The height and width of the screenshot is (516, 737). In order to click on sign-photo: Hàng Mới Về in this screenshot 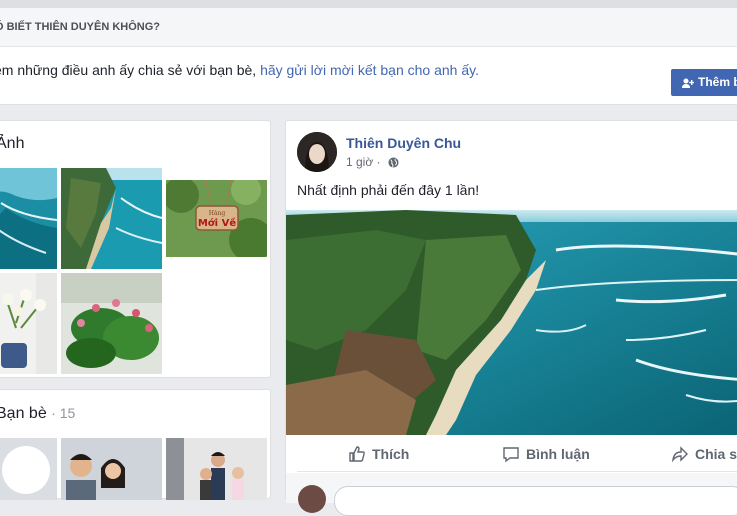, I will do `click(216, 218)`.